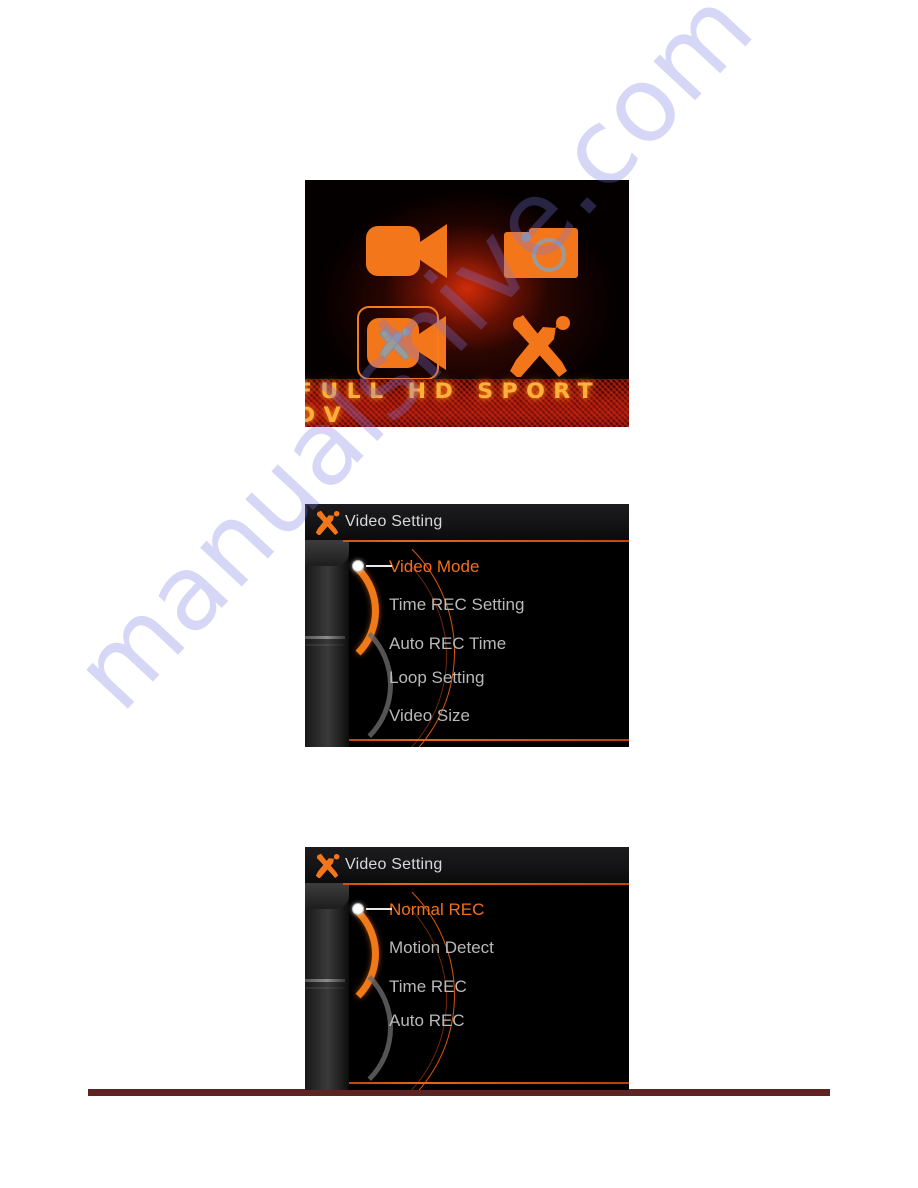  Describe the element at coordinates (507, 947) in the screenshot. I see `menu-item-motion-detect: Motion Detect` at that location.